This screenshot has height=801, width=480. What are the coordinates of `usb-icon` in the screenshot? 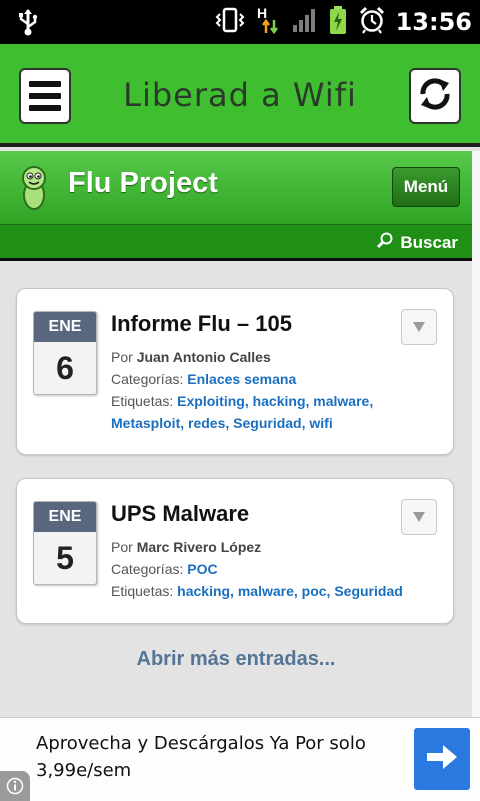 It's located at (28, 22).